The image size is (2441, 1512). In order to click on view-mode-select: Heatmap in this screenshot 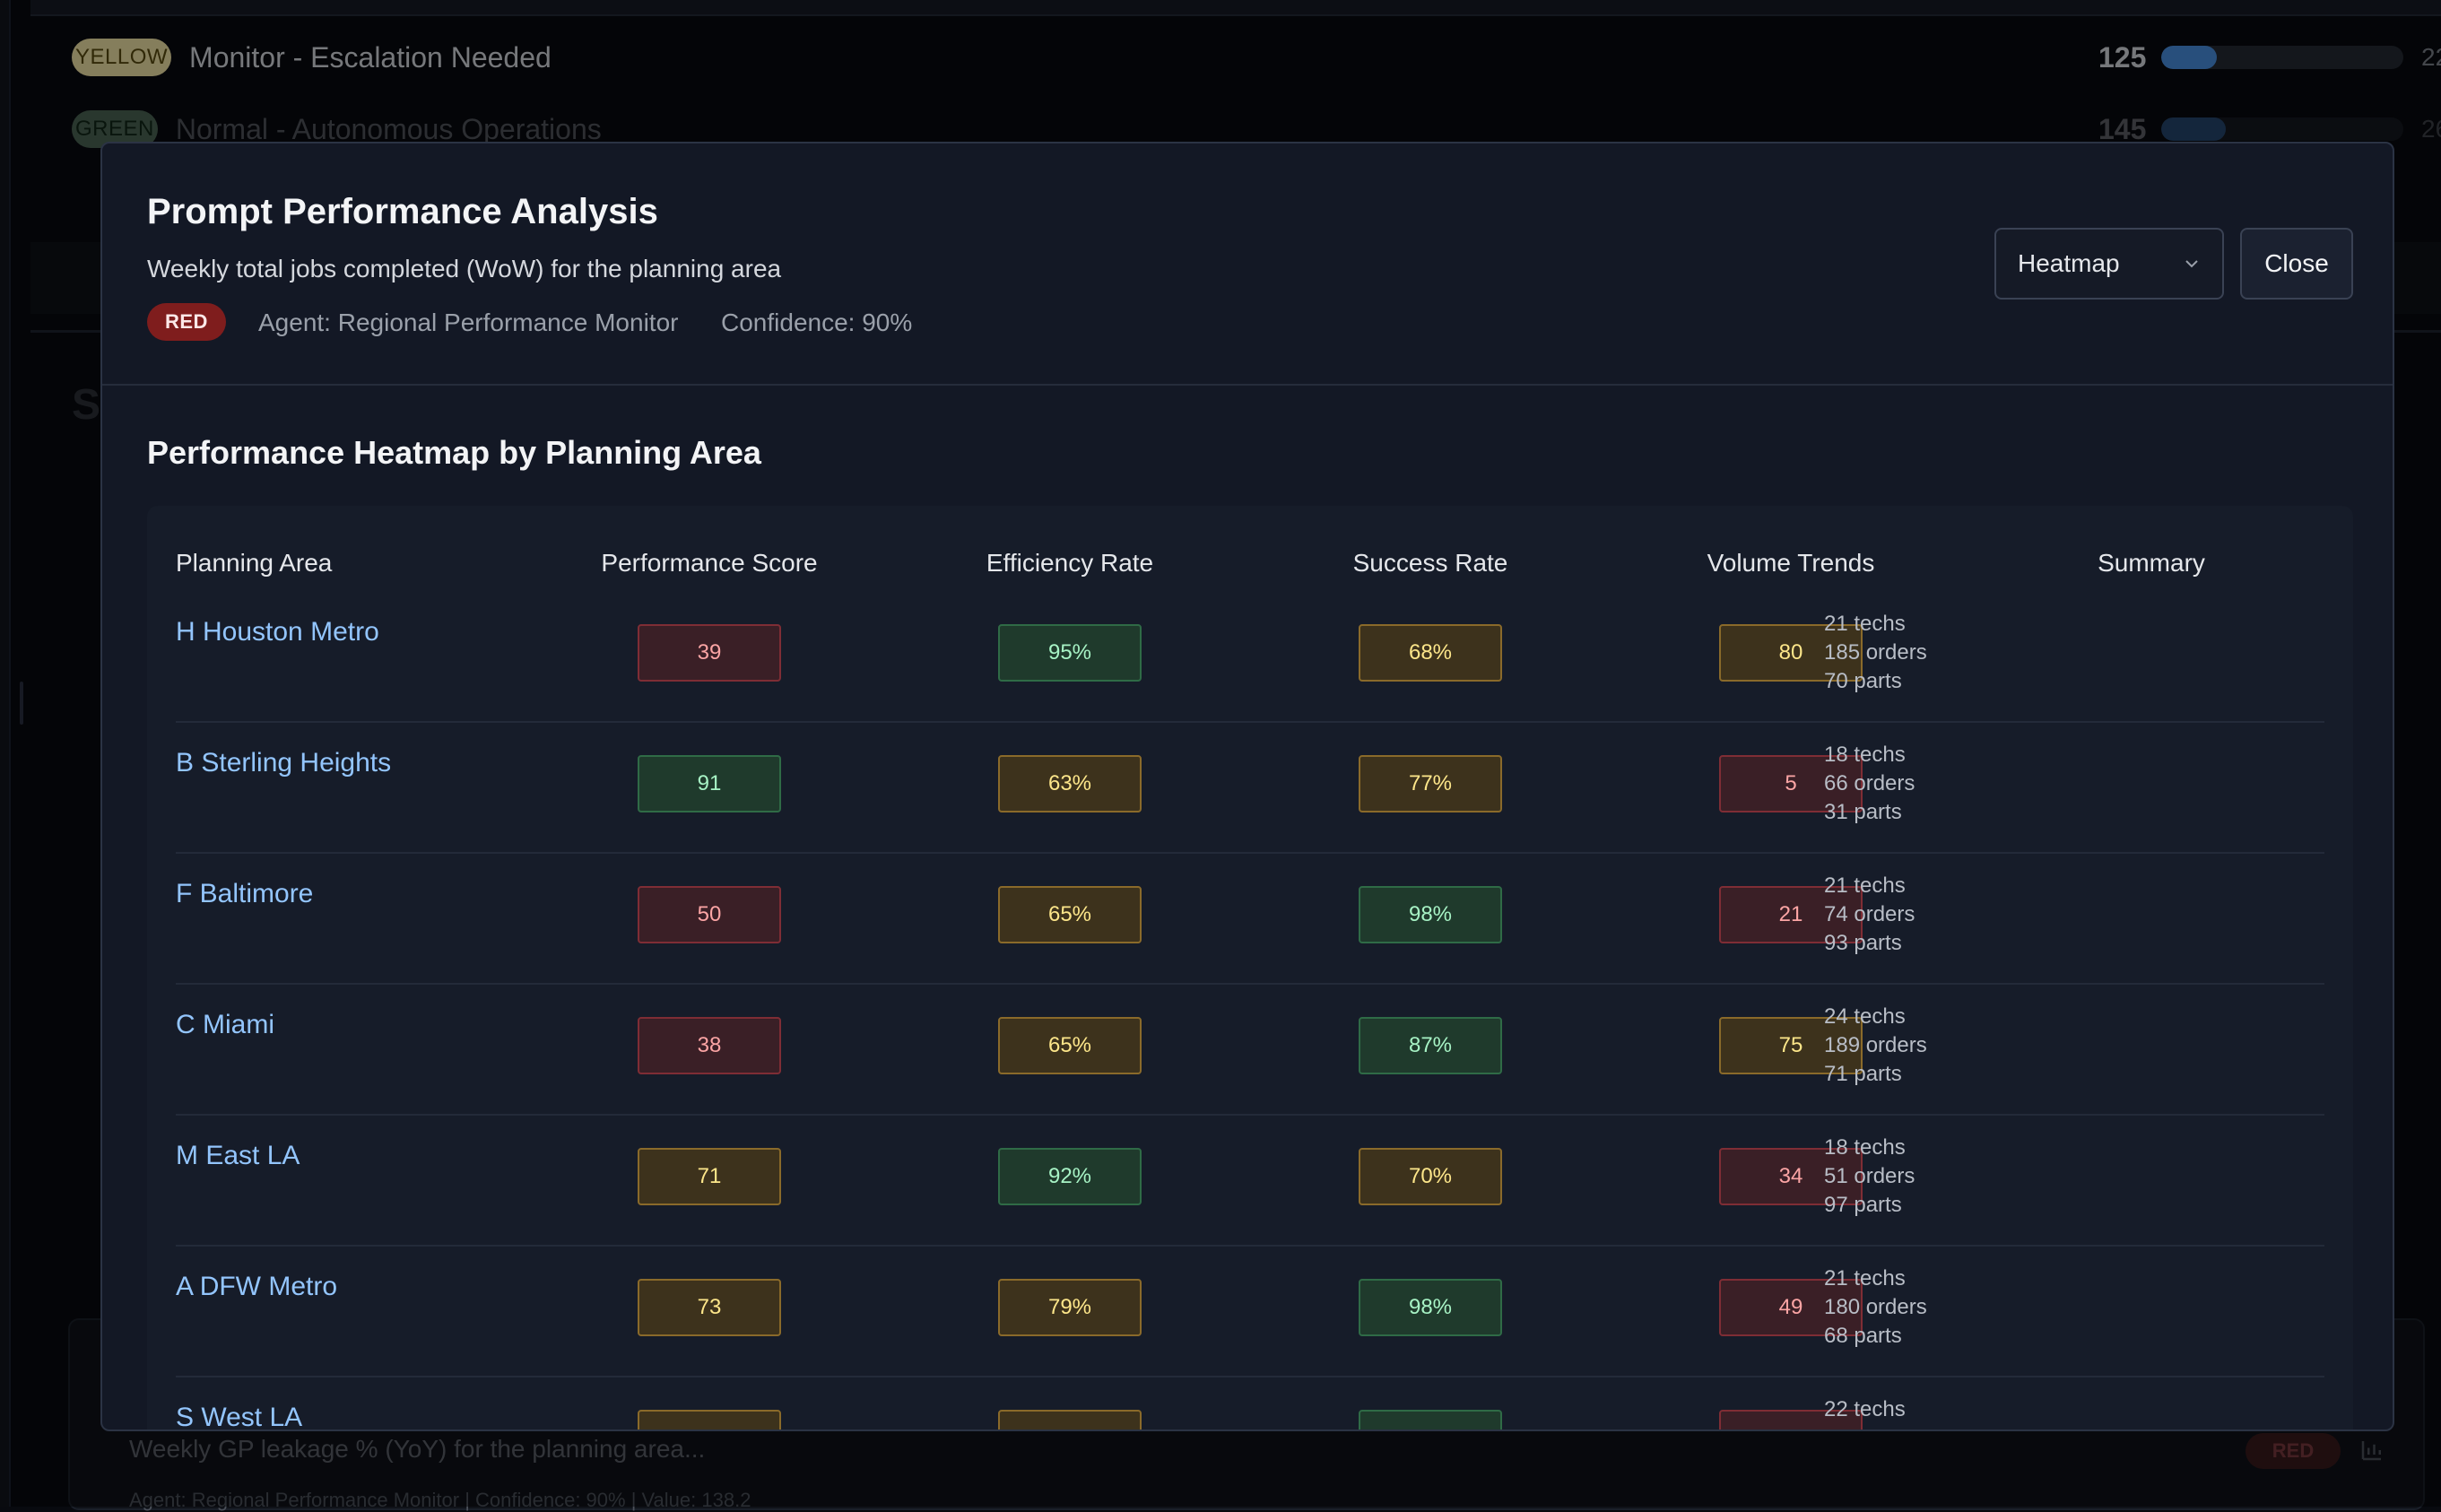, I will do `click(2109, 264)`.